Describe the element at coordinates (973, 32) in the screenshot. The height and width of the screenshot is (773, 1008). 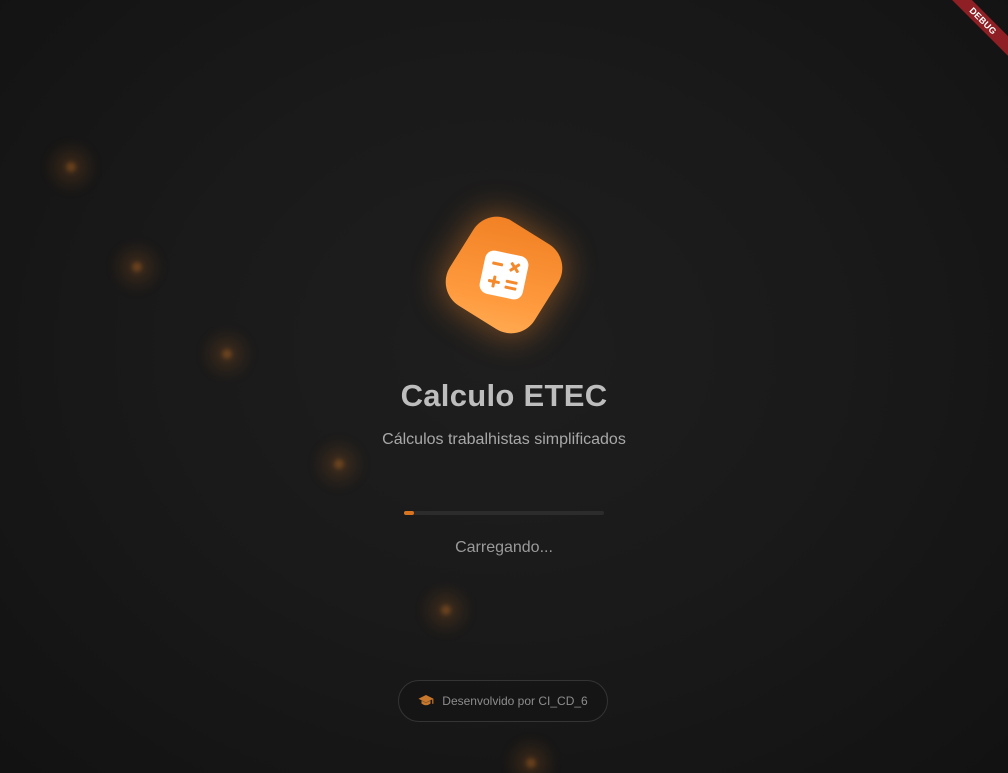
I see `debug-label: DEBUG` at that location.